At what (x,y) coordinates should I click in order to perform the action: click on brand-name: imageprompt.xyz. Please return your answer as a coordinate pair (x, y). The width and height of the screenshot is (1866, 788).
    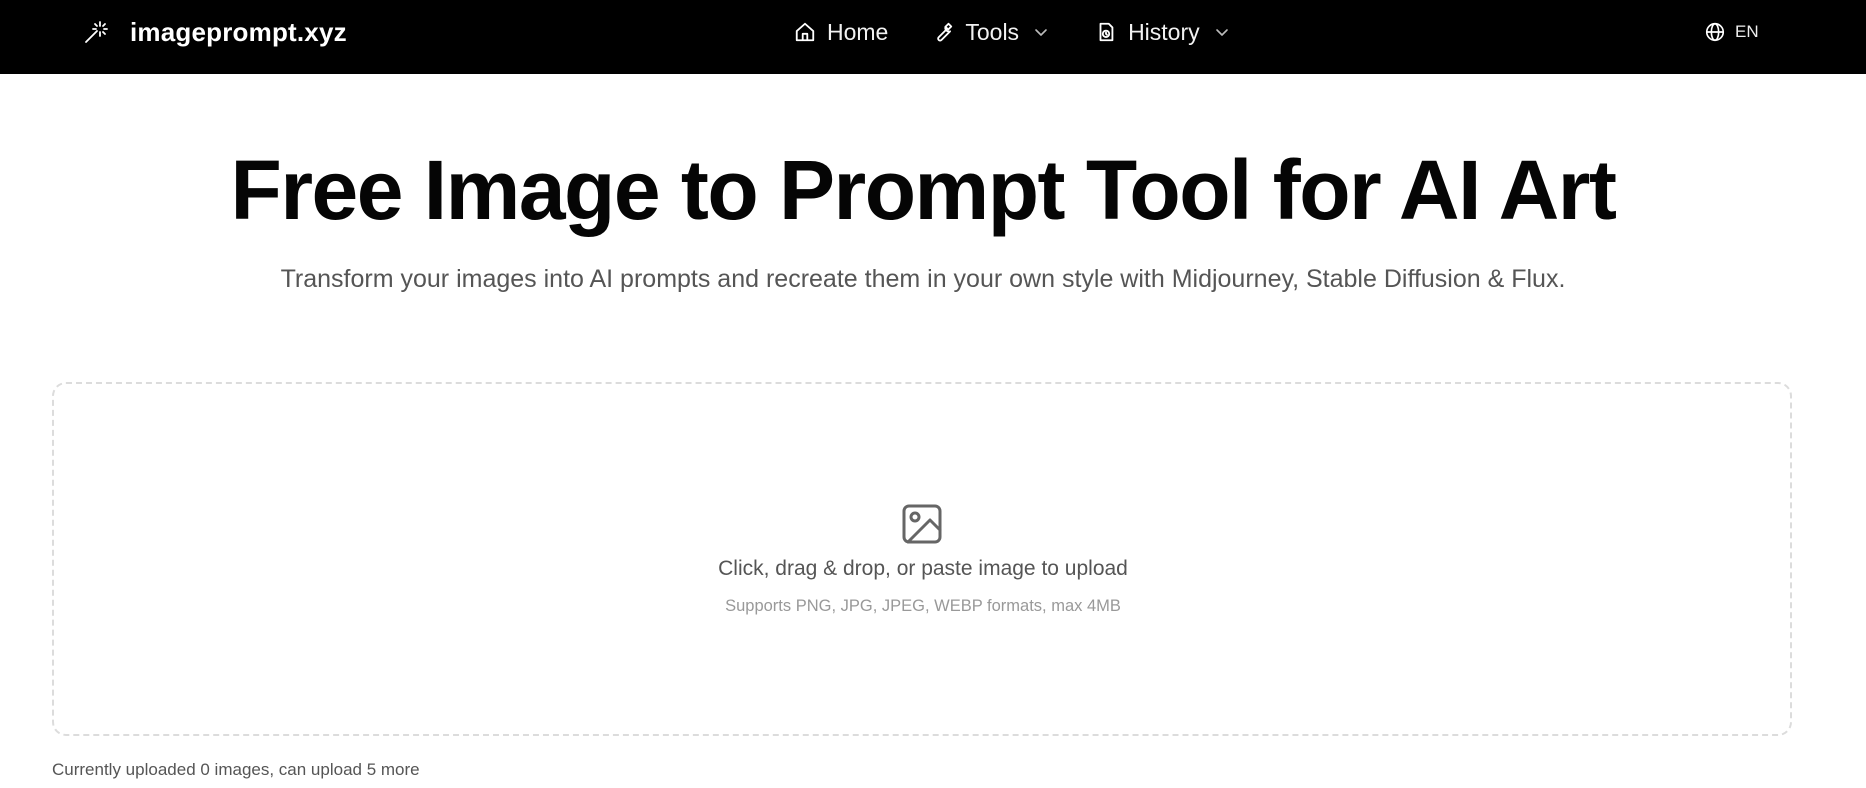
    Looking at the image, I should click on (238, 31).